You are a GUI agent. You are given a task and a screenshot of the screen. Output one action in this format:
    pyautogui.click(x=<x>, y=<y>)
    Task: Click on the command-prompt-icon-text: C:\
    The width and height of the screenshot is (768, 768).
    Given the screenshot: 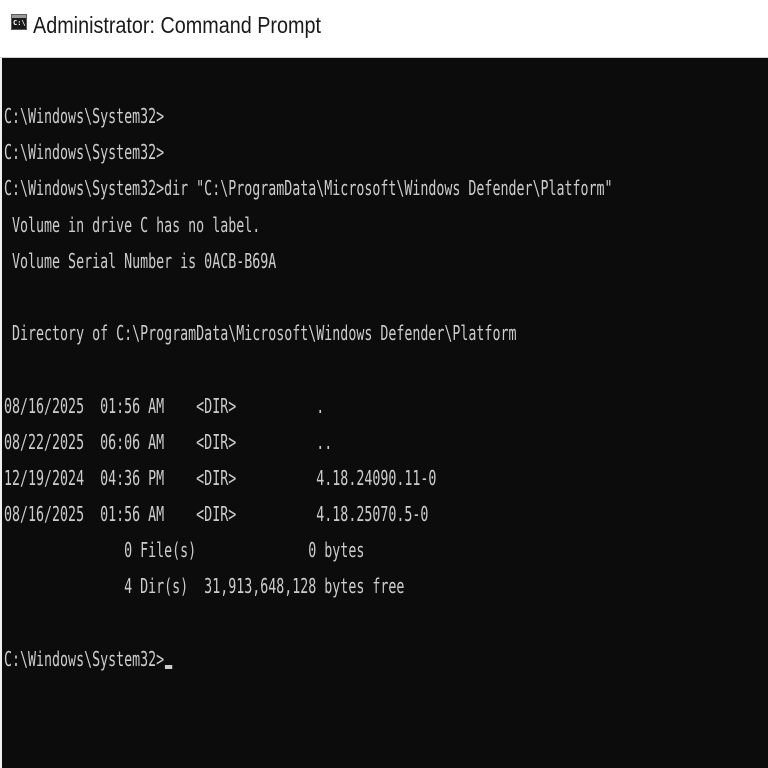 What is the action you would take?
    pyautogui.click(x=19, y=23)
    